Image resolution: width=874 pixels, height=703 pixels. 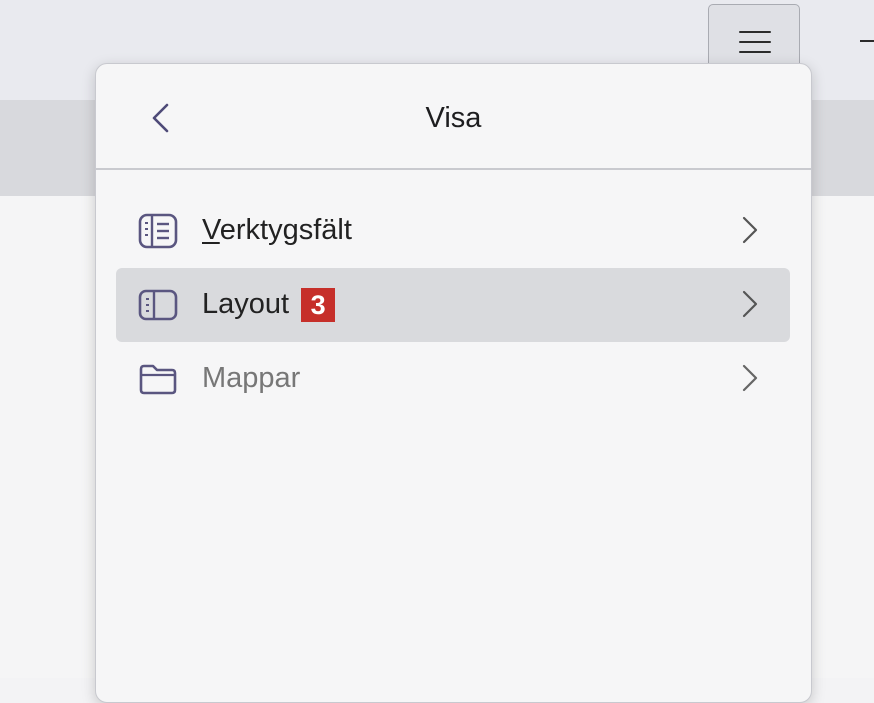 I want to click on hamburger-icon, so click(x=755, y=42).